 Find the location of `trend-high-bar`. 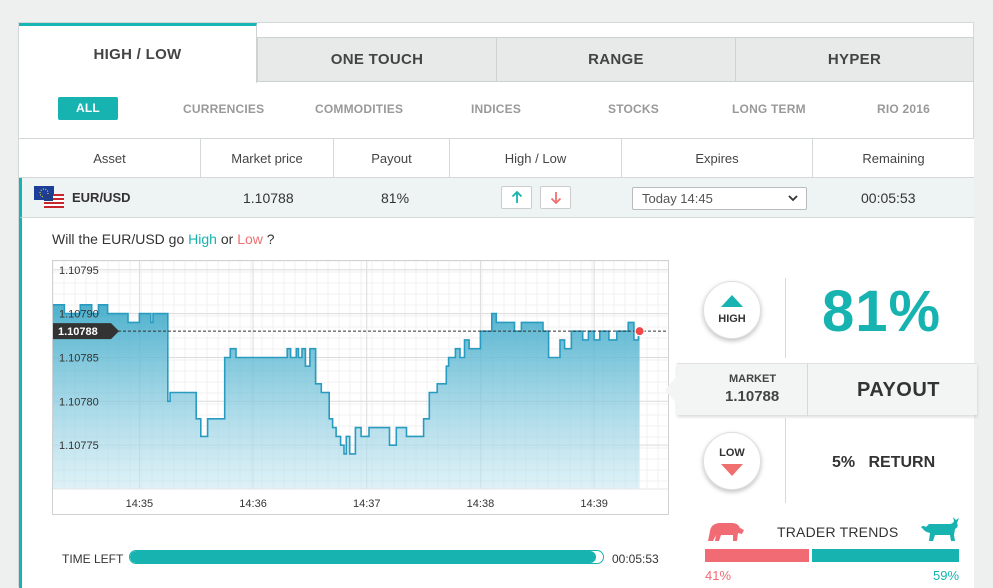

trend-high-bar is located at coordinates (885, 555).